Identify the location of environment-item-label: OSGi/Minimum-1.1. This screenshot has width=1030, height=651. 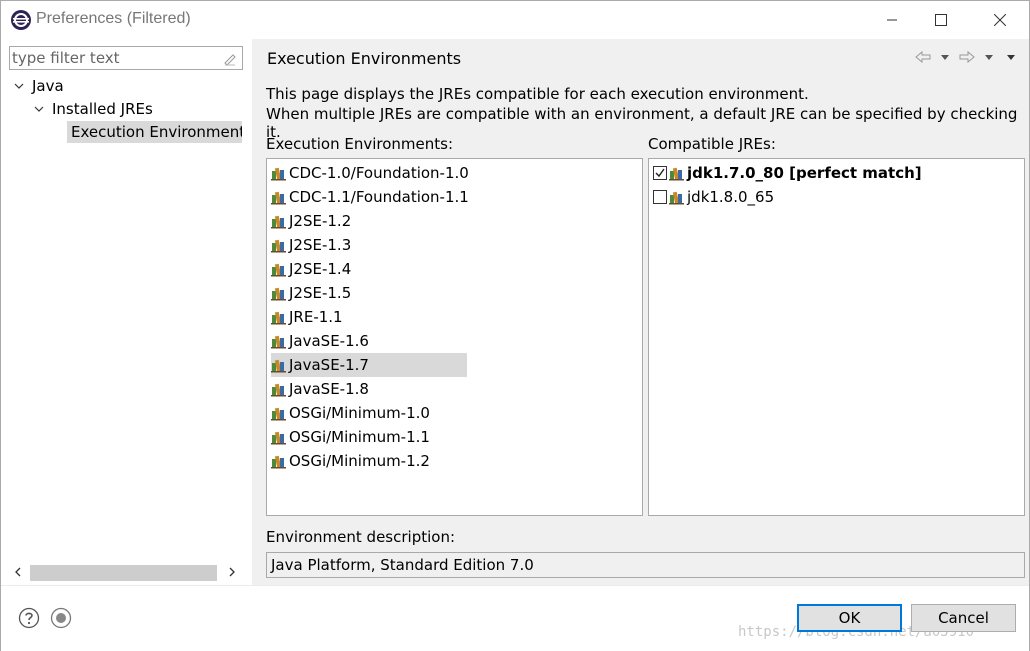
(359, 437).